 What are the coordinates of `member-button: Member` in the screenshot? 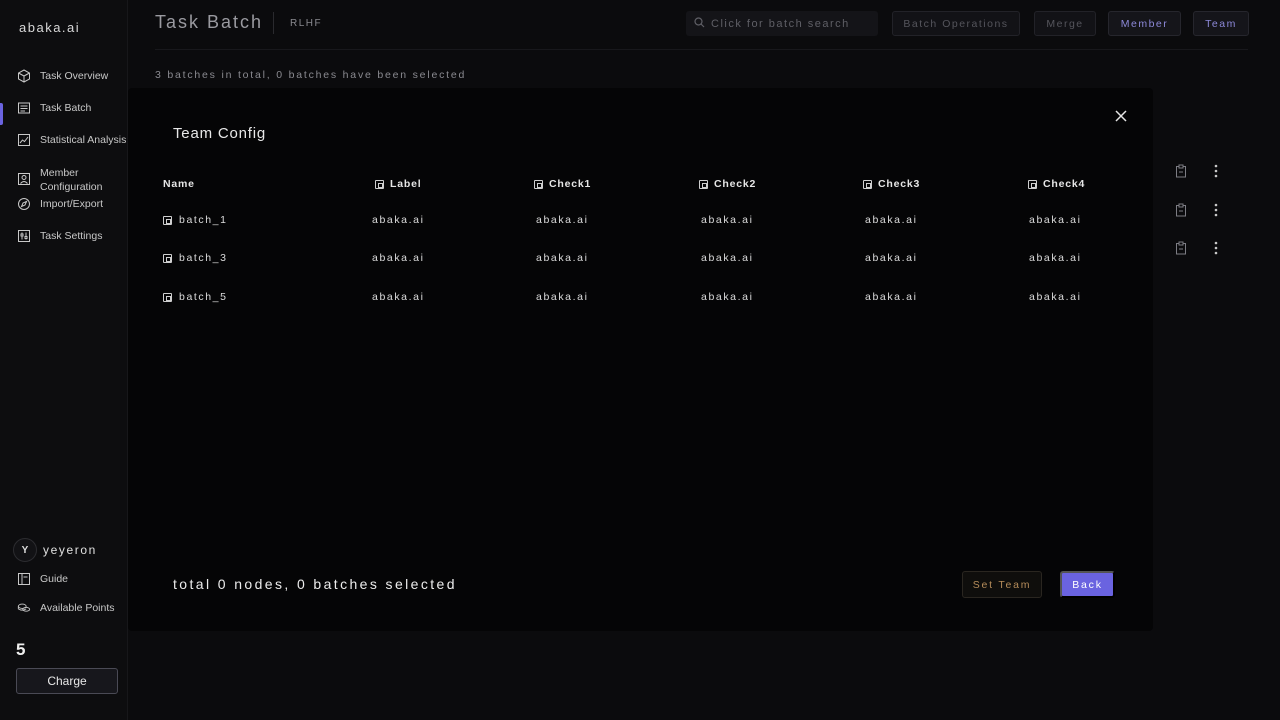 It's located at (1144, 23).